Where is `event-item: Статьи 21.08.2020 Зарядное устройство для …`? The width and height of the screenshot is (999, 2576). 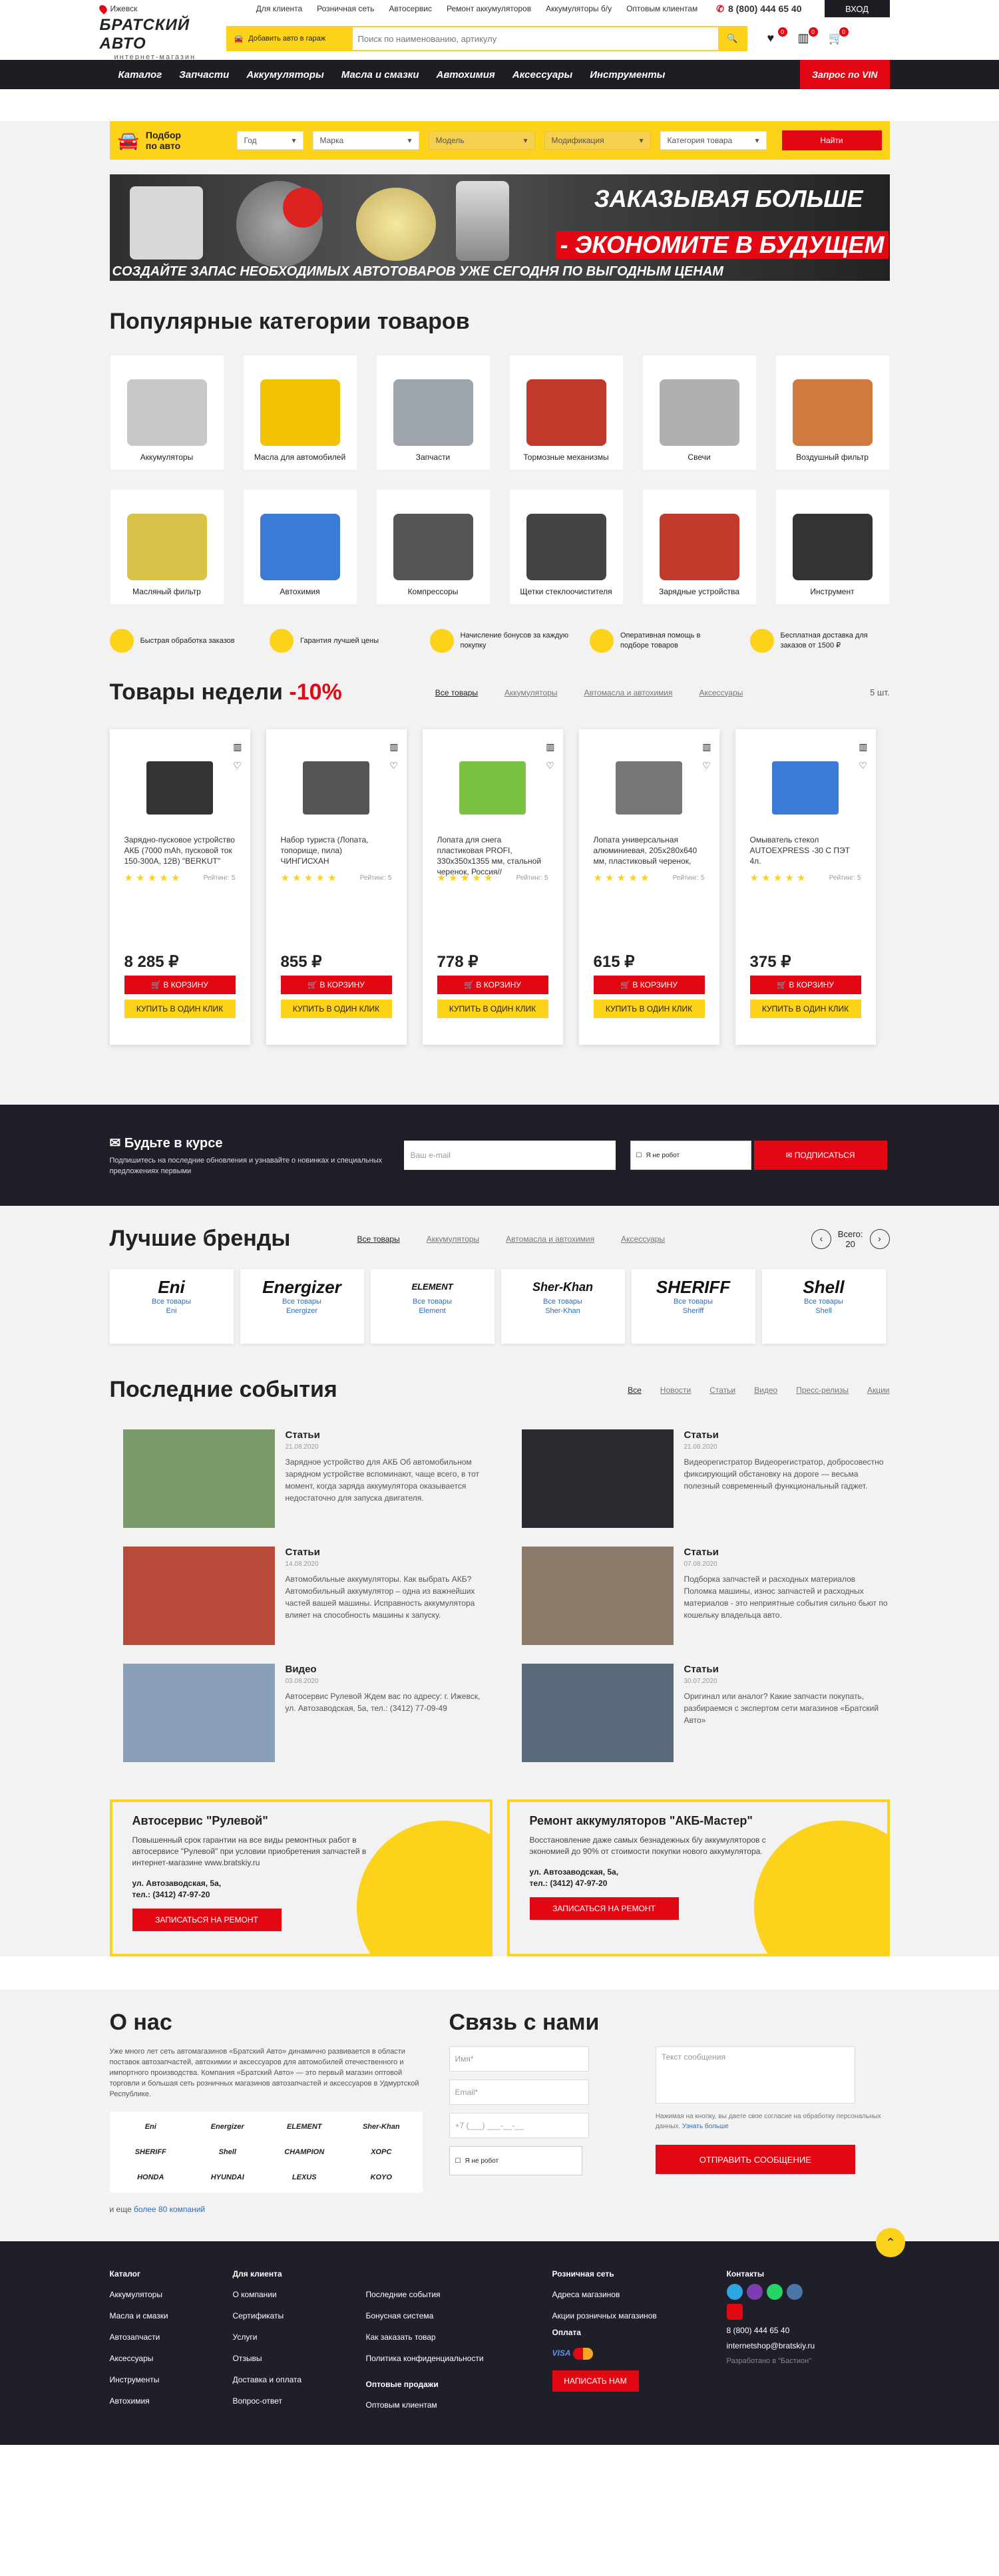
event-item: Статьи 21.08.2020 Зарядное устройство для … is located at coordinates (306, 1479).